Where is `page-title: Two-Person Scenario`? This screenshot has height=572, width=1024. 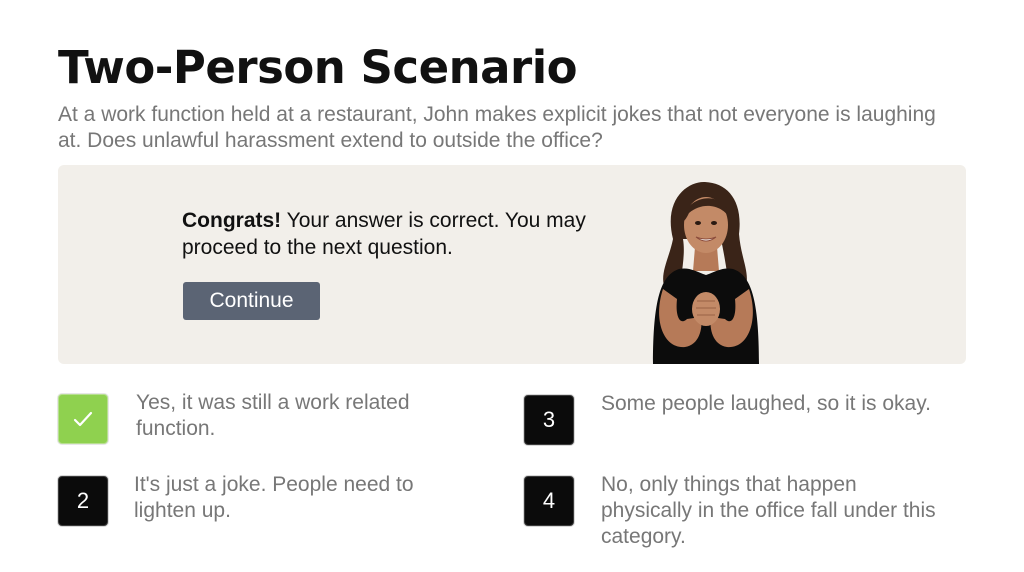 page-title: Two-Person Scenario is located at coordinates (318, 67).